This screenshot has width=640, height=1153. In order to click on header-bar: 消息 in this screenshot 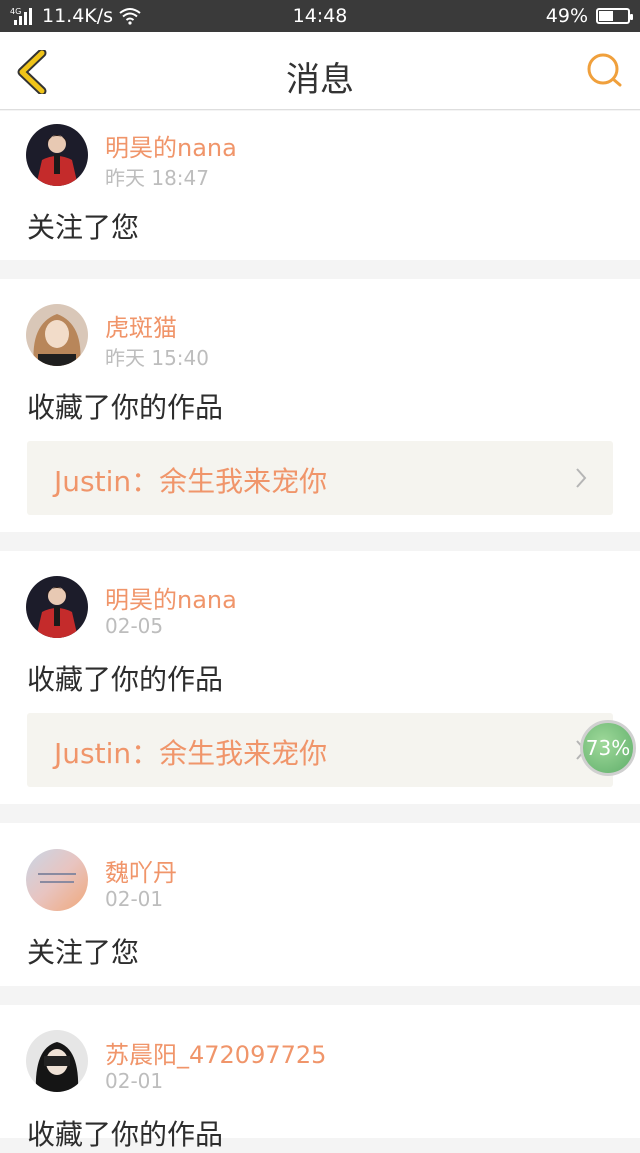, I will do `click(320, 71)`.